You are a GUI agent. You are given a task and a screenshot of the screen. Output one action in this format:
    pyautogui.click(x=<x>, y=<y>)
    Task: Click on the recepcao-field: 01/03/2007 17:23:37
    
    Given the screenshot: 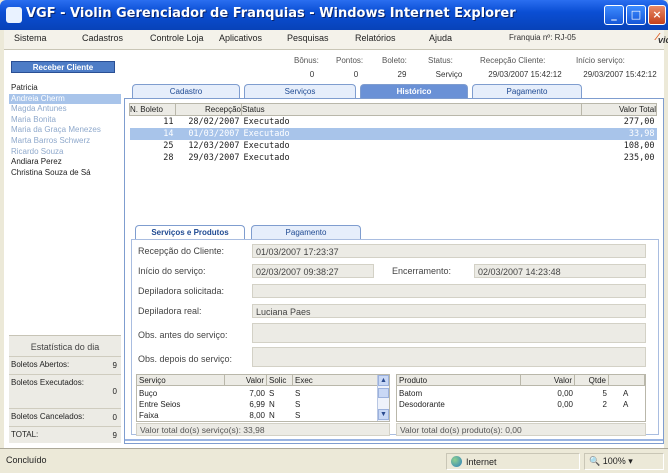 What is the action you would take?
    pyautogui.click(x=449, y=251)
    